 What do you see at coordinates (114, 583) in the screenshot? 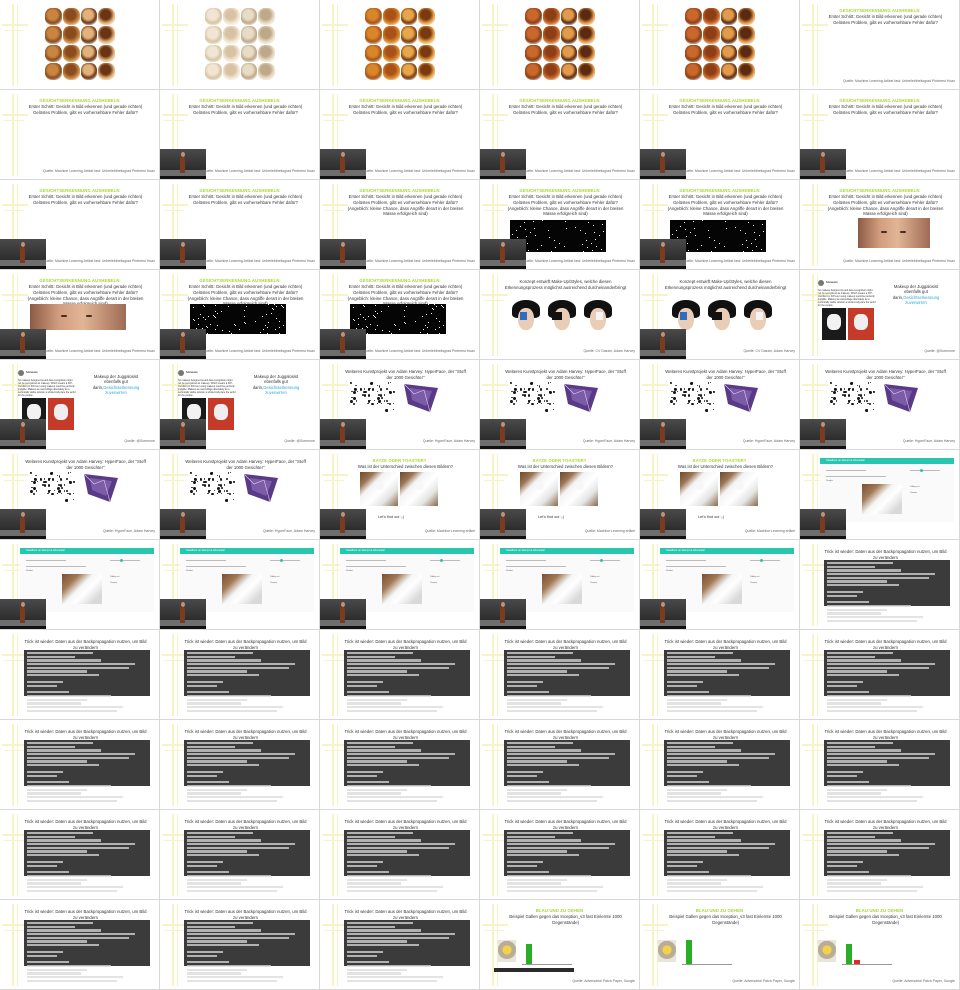
I see `app-label: Toaster` at bounding box center [114, 583].